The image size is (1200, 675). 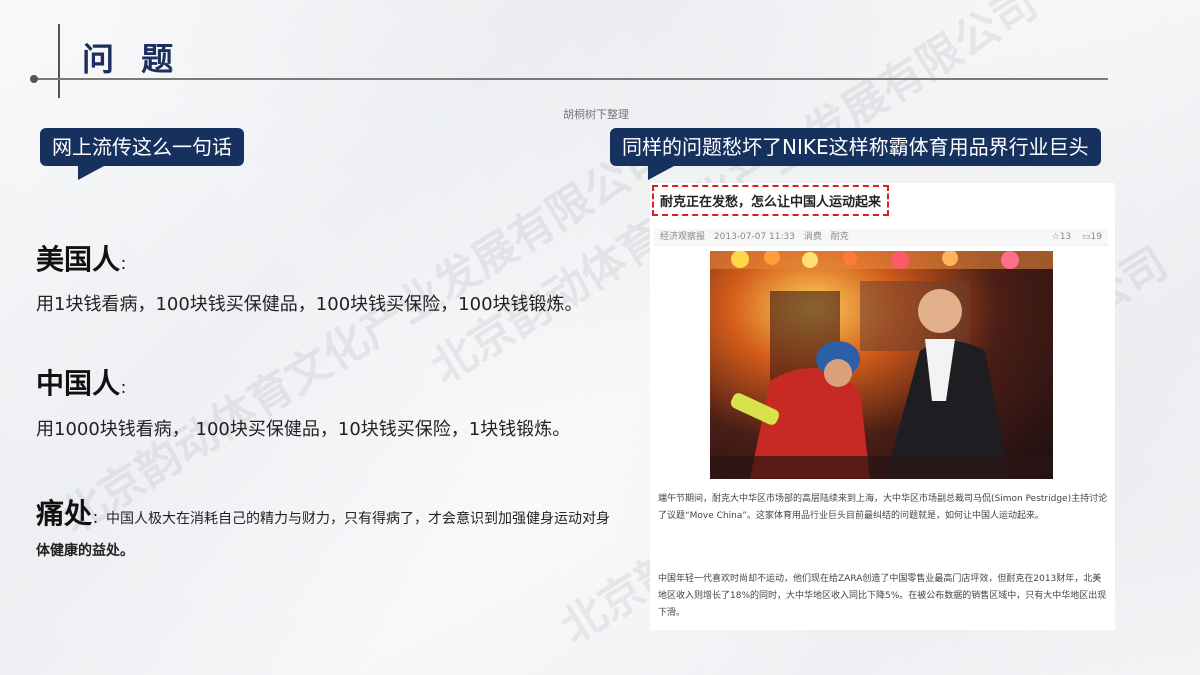 What do you see at coordinates (127, 265) in the screenshot?
I see `american-colon: ：` at bounding box center [127, 265].